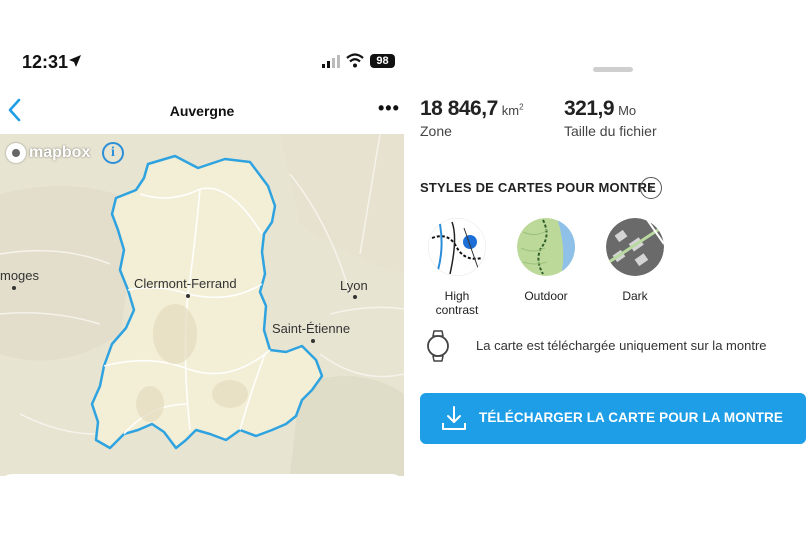 This screenshot has height=540, width=810. Describe the element at coordinates (457, 247) in the screenshot. I see `high-contrast-thumbnail` at that location.